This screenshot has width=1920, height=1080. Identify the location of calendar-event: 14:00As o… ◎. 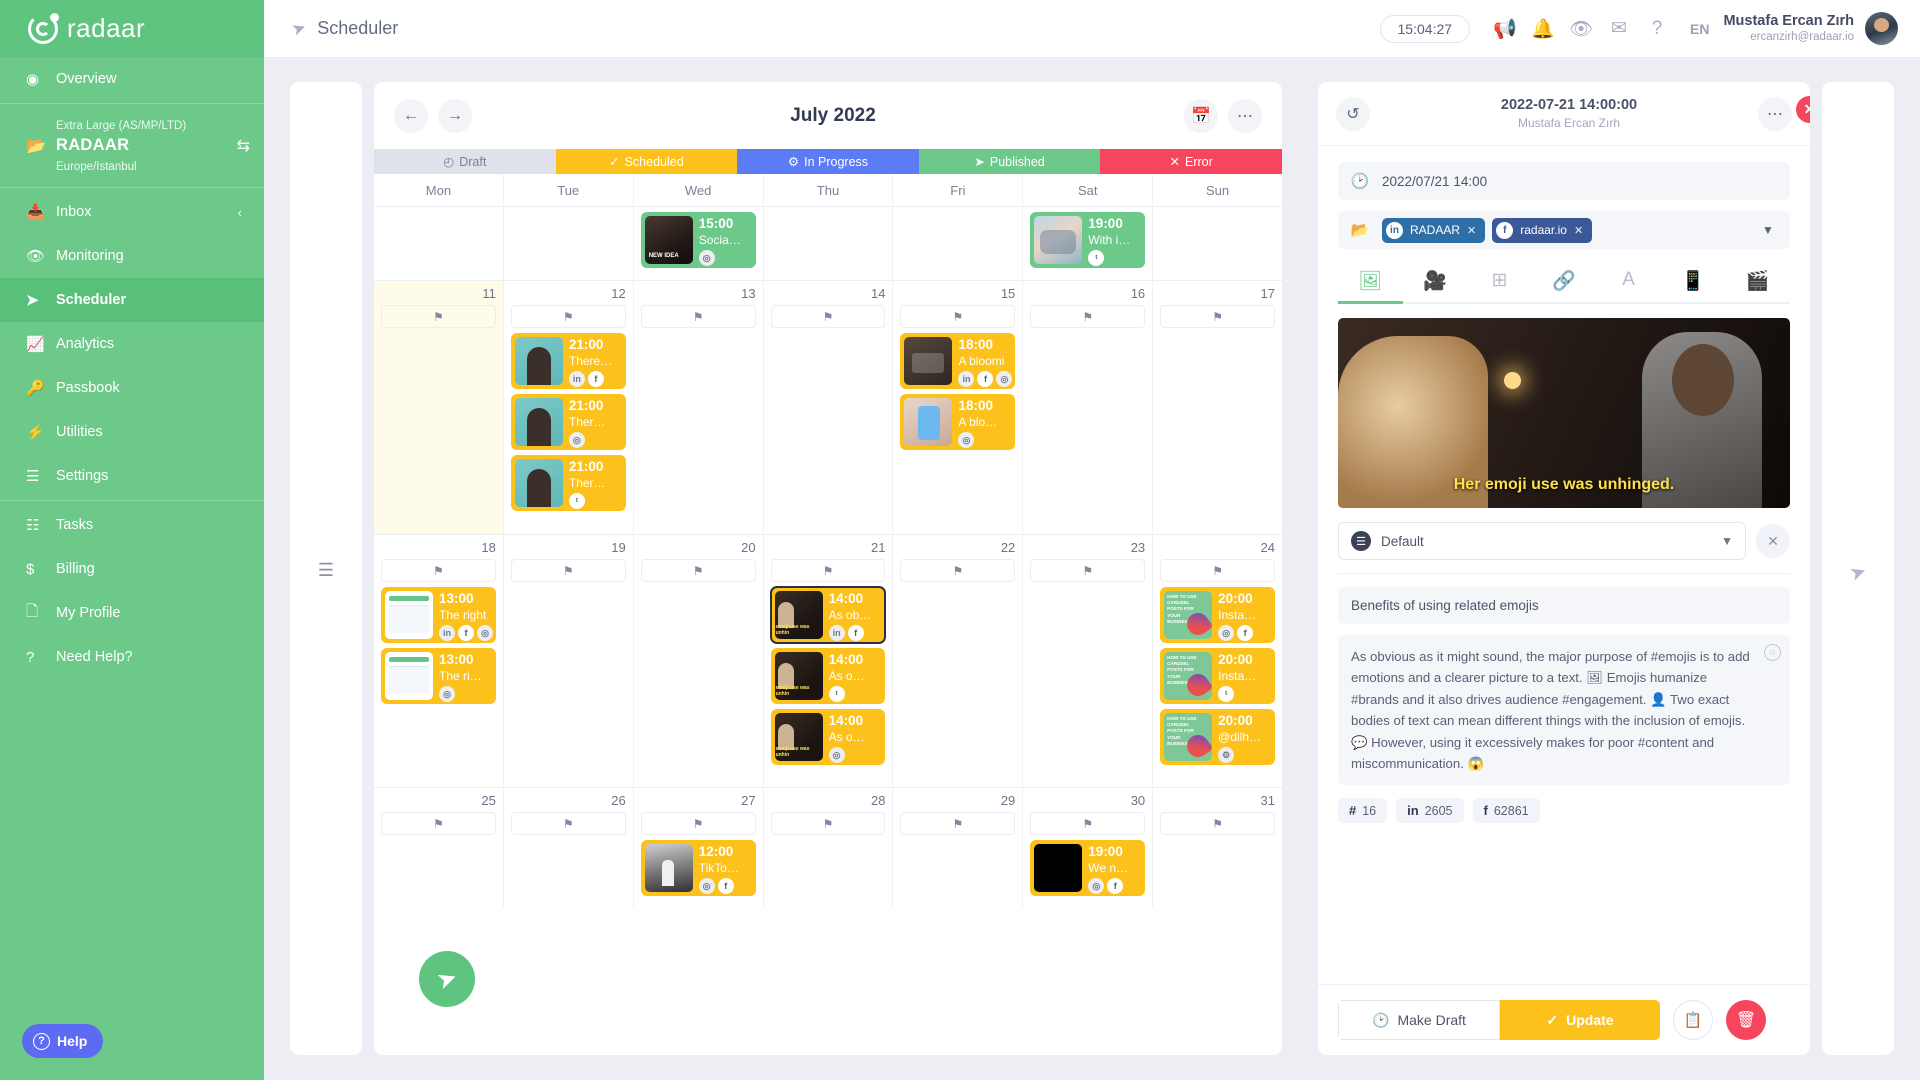
(828, 737).